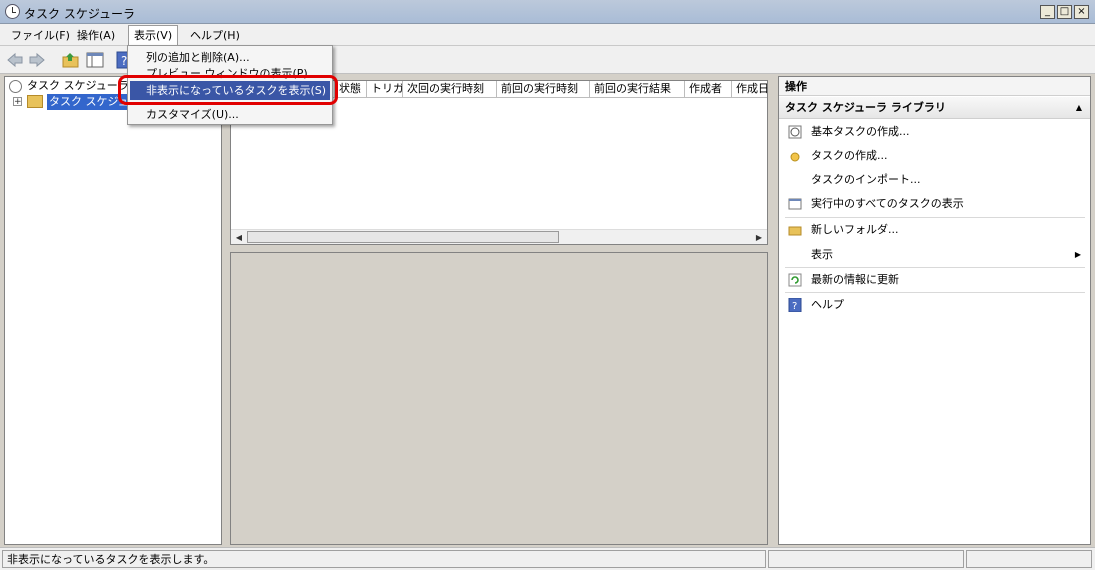 The height and width of the screenshot is (570, 1095). I want to click on minimize-button: _, so click(1047, 12).